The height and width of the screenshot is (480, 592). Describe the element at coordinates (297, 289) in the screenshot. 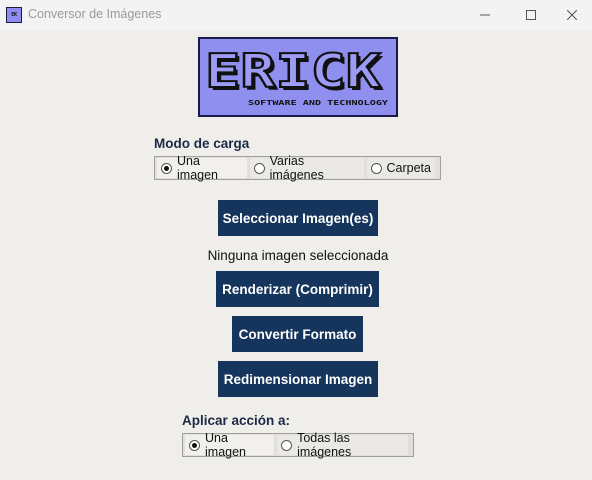

I see `render-compress-button: Renderizar (Comprimir)` at that location.